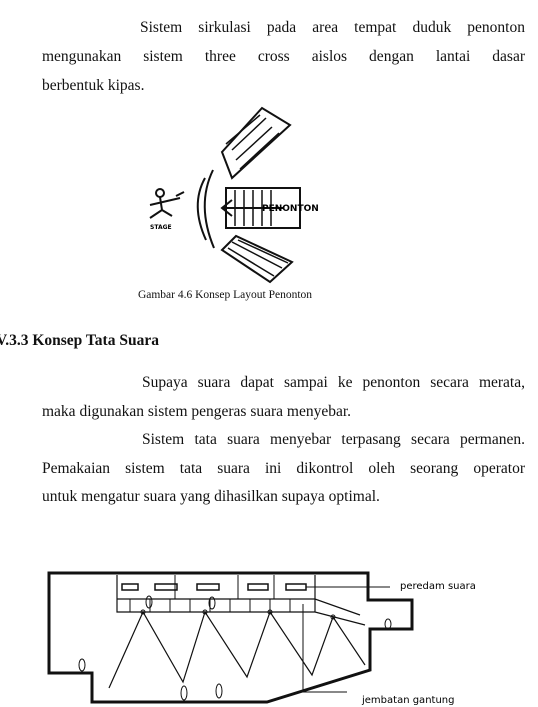  I want to click on label-penonton: PENONTON, so click(290, 209).